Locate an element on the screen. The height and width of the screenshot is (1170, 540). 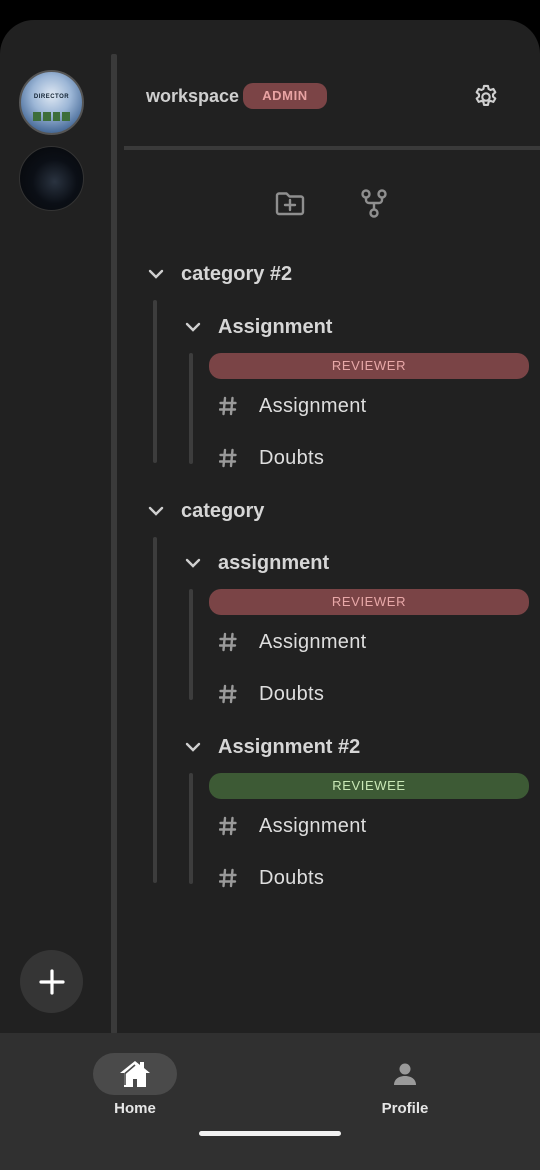
workspace-avatar-1: DIRECTOR is located at coordinates (51, 102).